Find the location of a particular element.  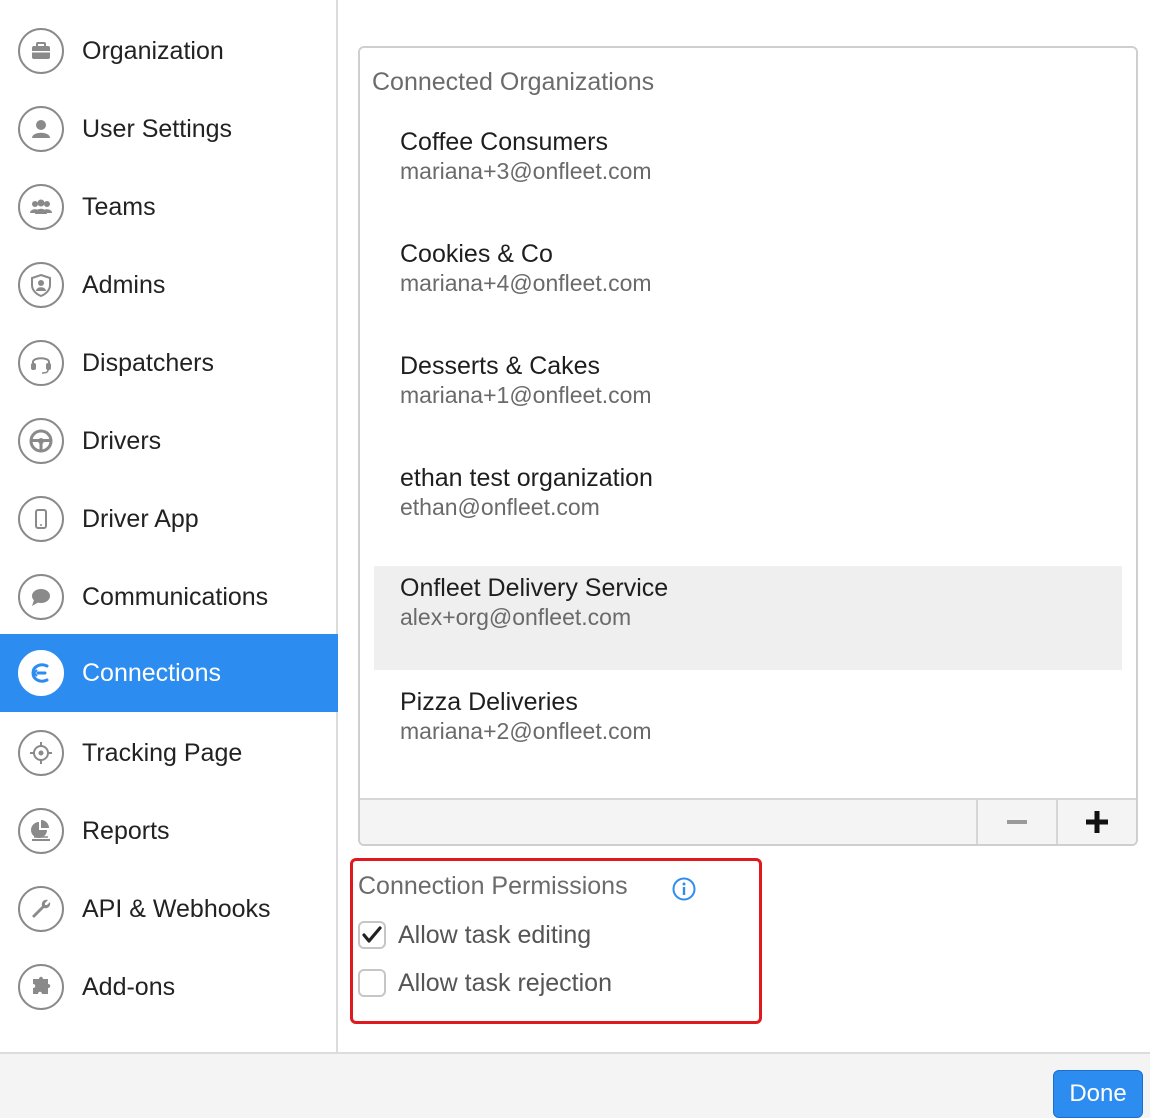

allow-task-editing-option: Allow task editing is located at coordinates (474, 935).